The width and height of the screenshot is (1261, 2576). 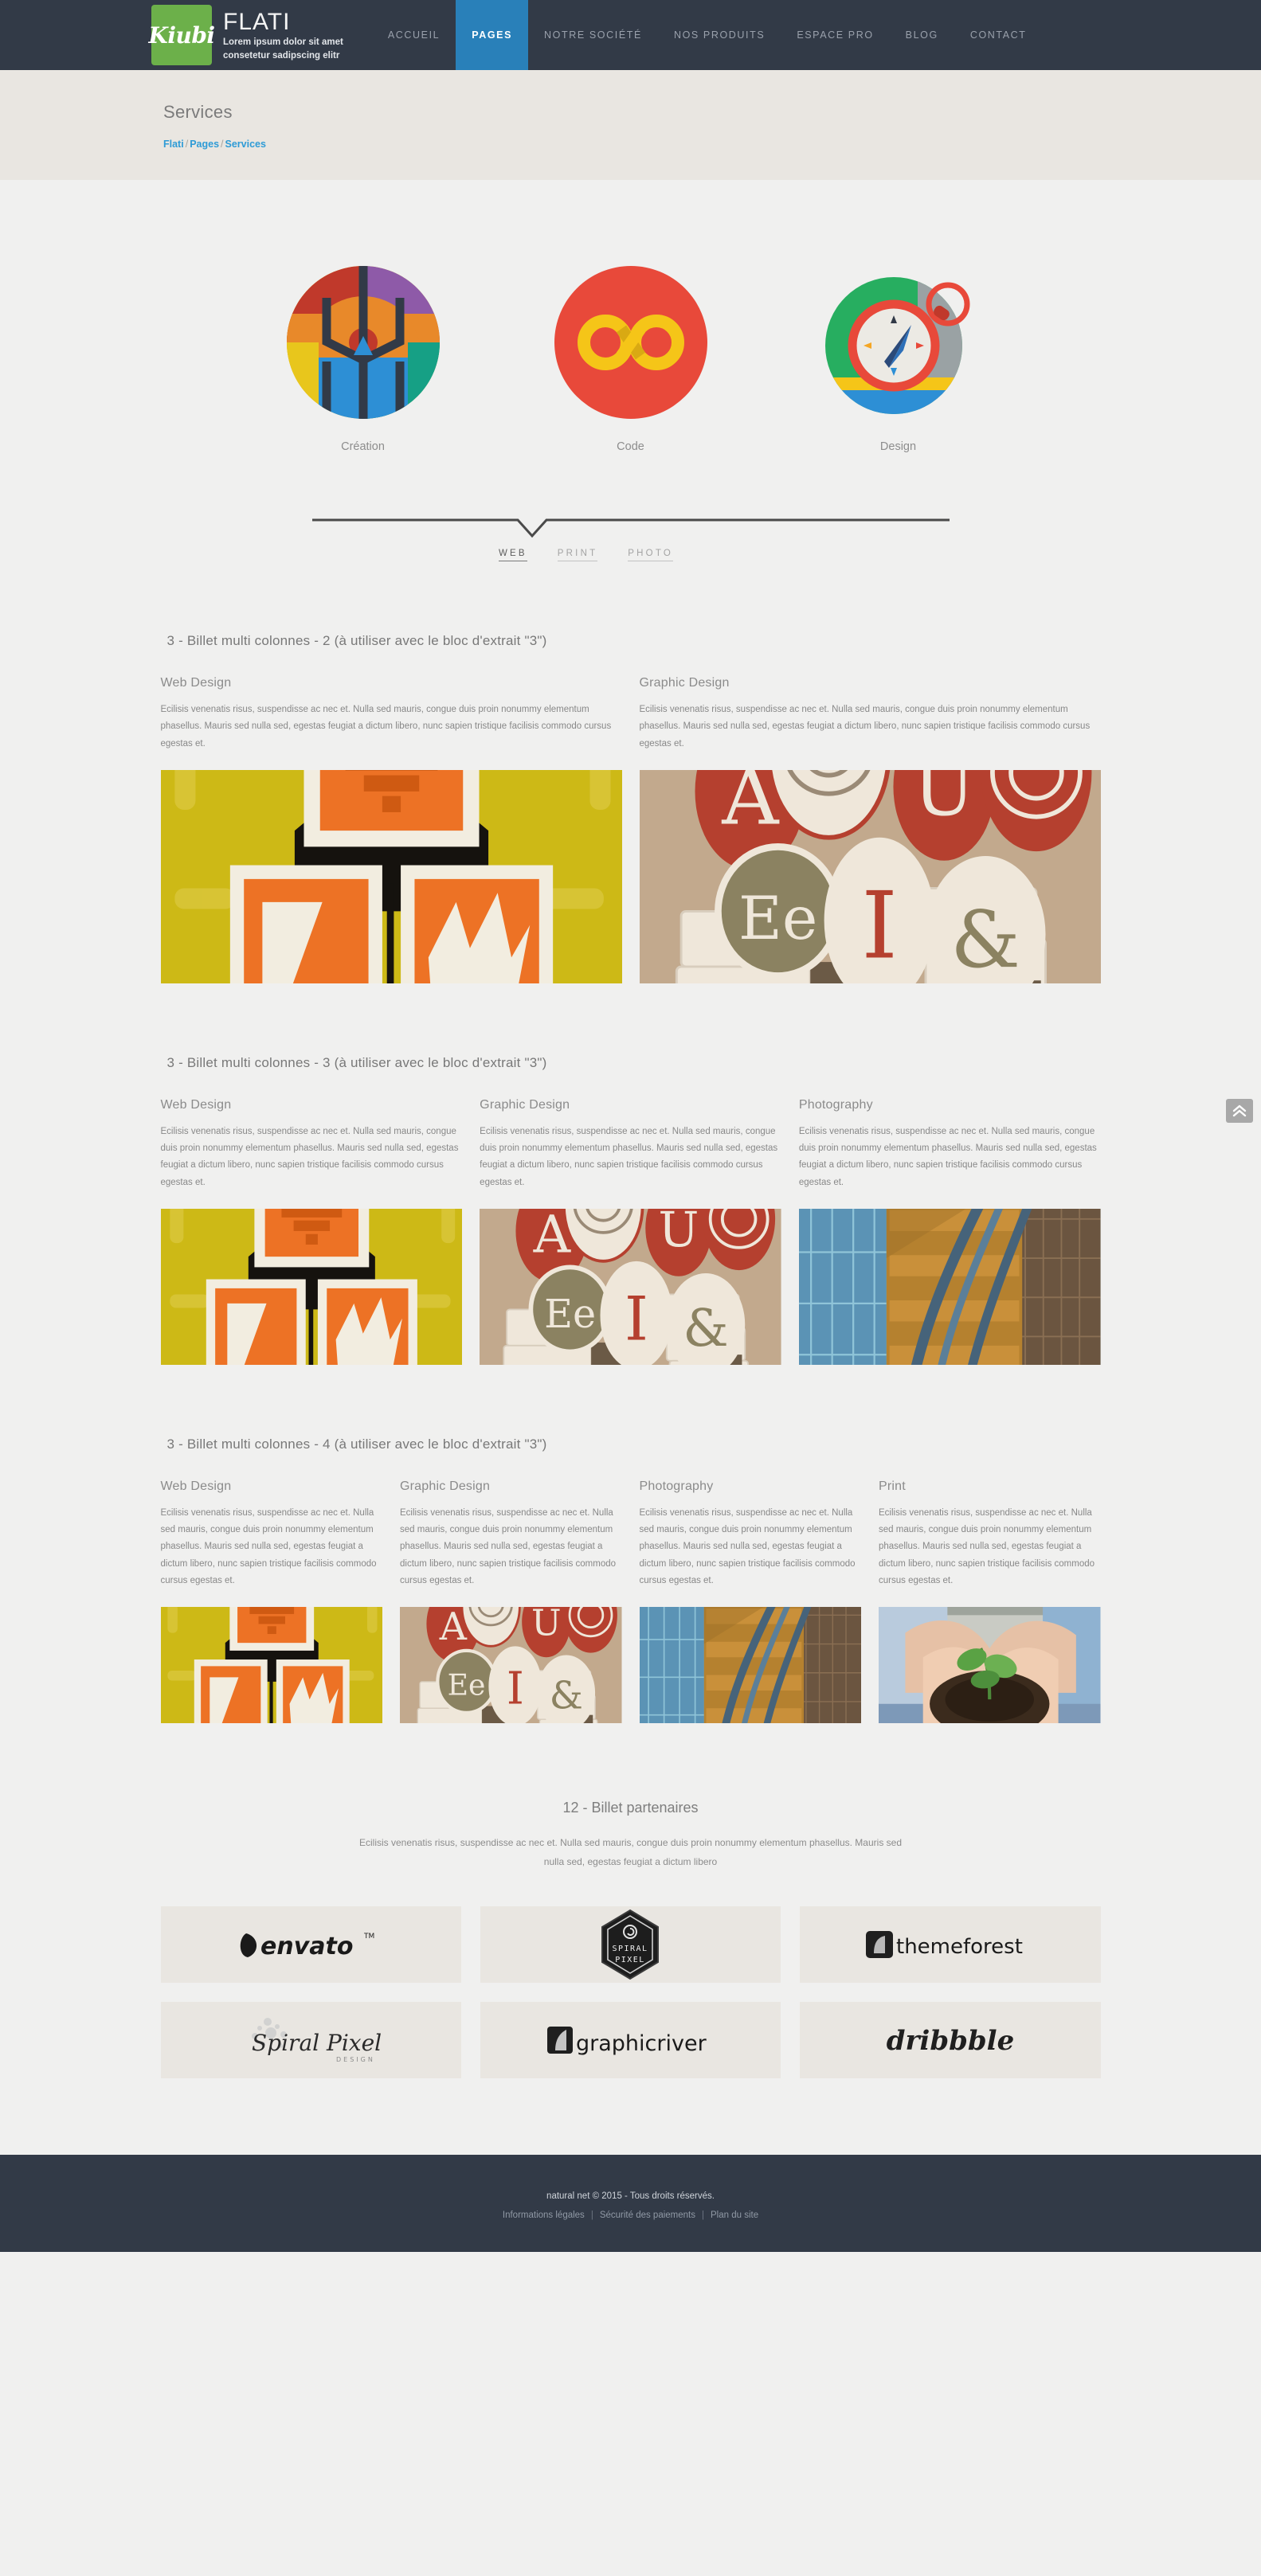 I want to click on service-creation: Création, so click(x=363, y=359).